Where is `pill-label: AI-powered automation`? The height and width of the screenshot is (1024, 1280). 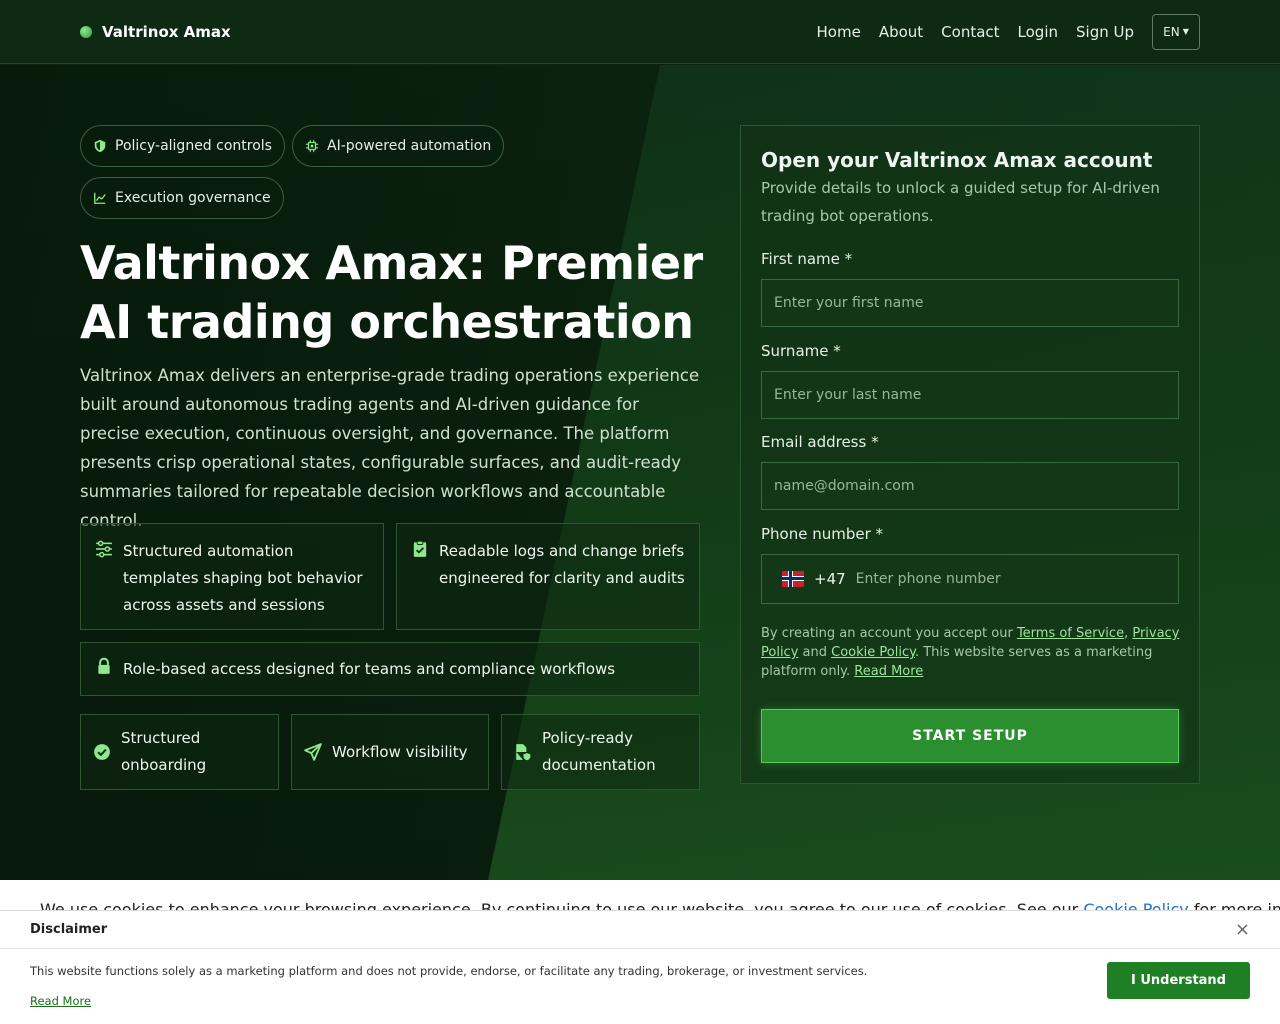 pill-label: AI-powered automation is located at coordinates (409, 146).